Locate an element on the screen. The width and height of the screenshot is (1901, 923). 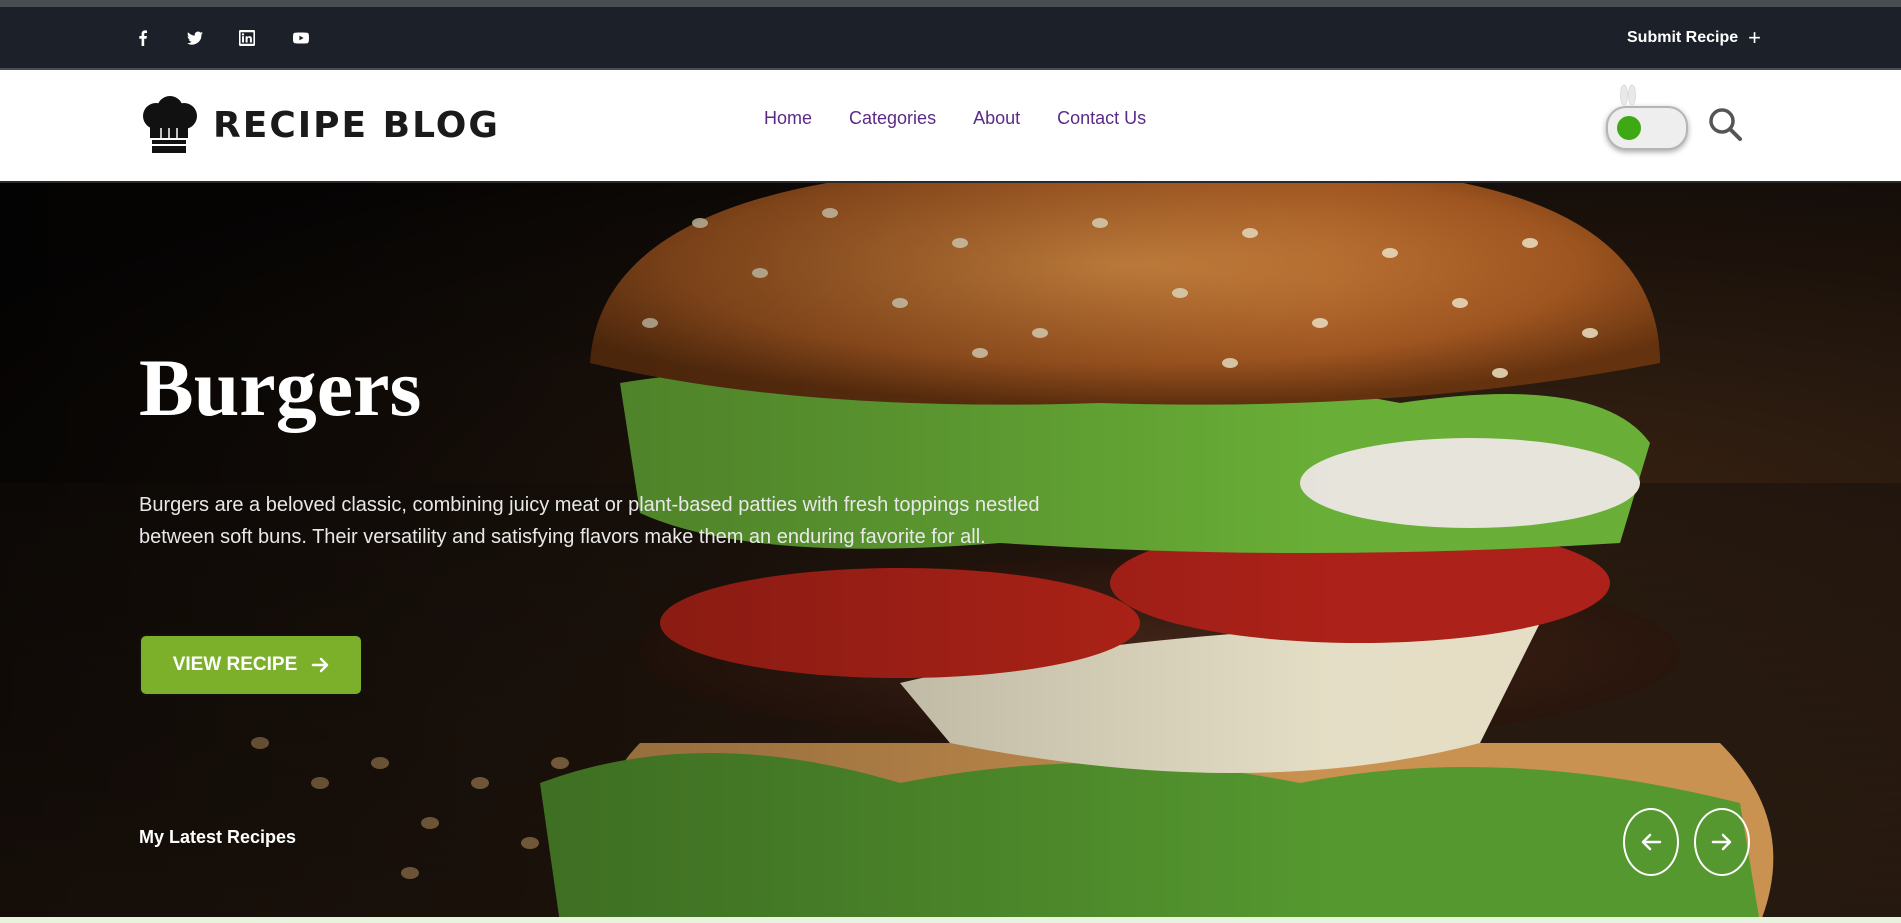
slider-prev-button is located at coordinates (1651, 842).